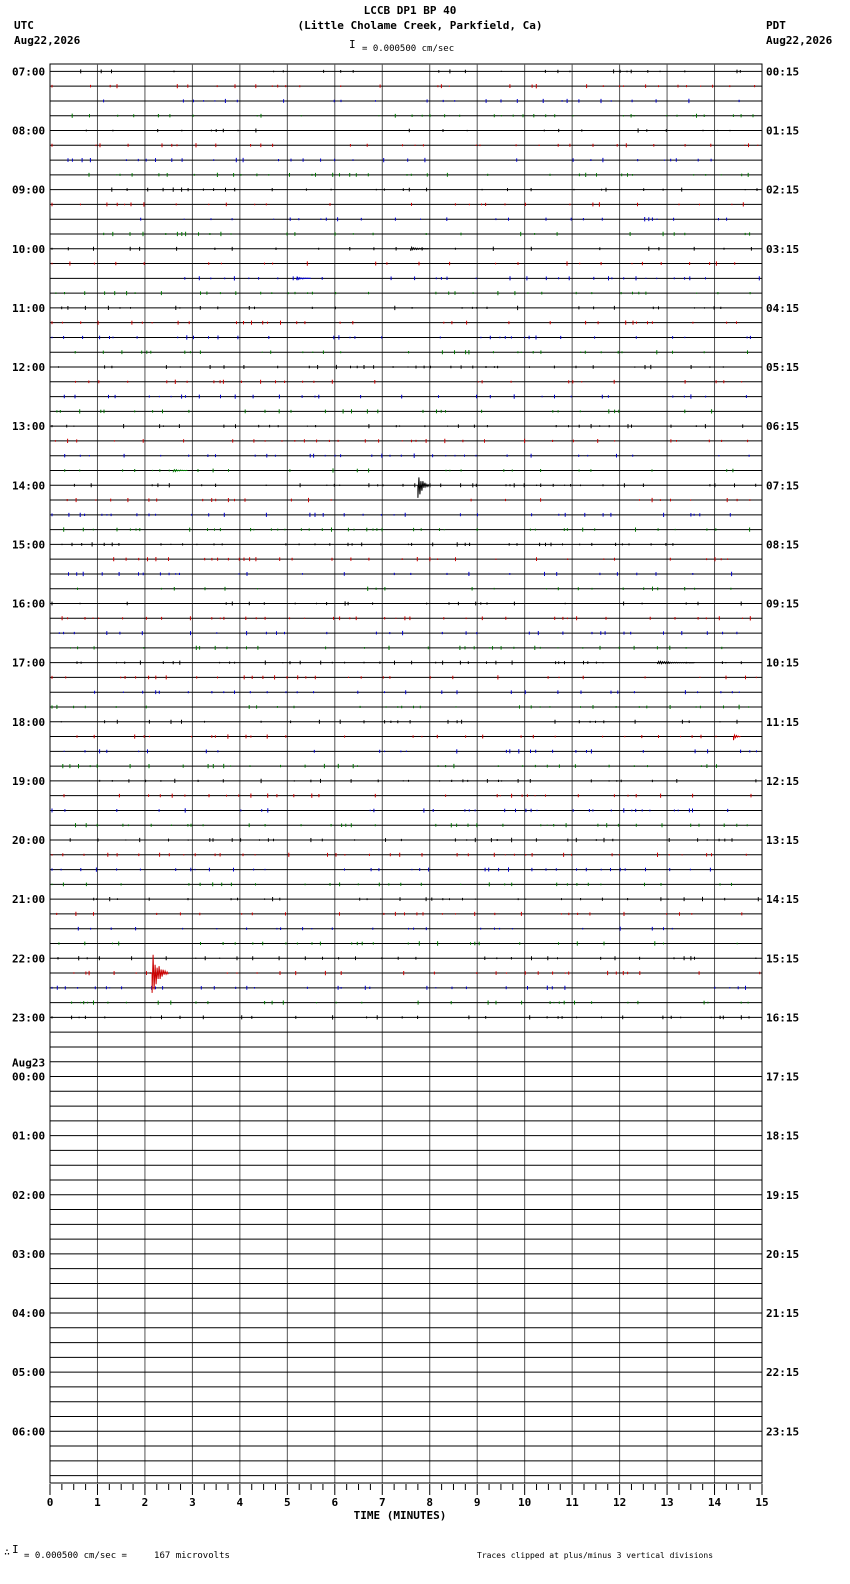  Describe the element at coordinates (28, 604) in the screenshot. I see `utc-hour-label: 16:00` at that location.